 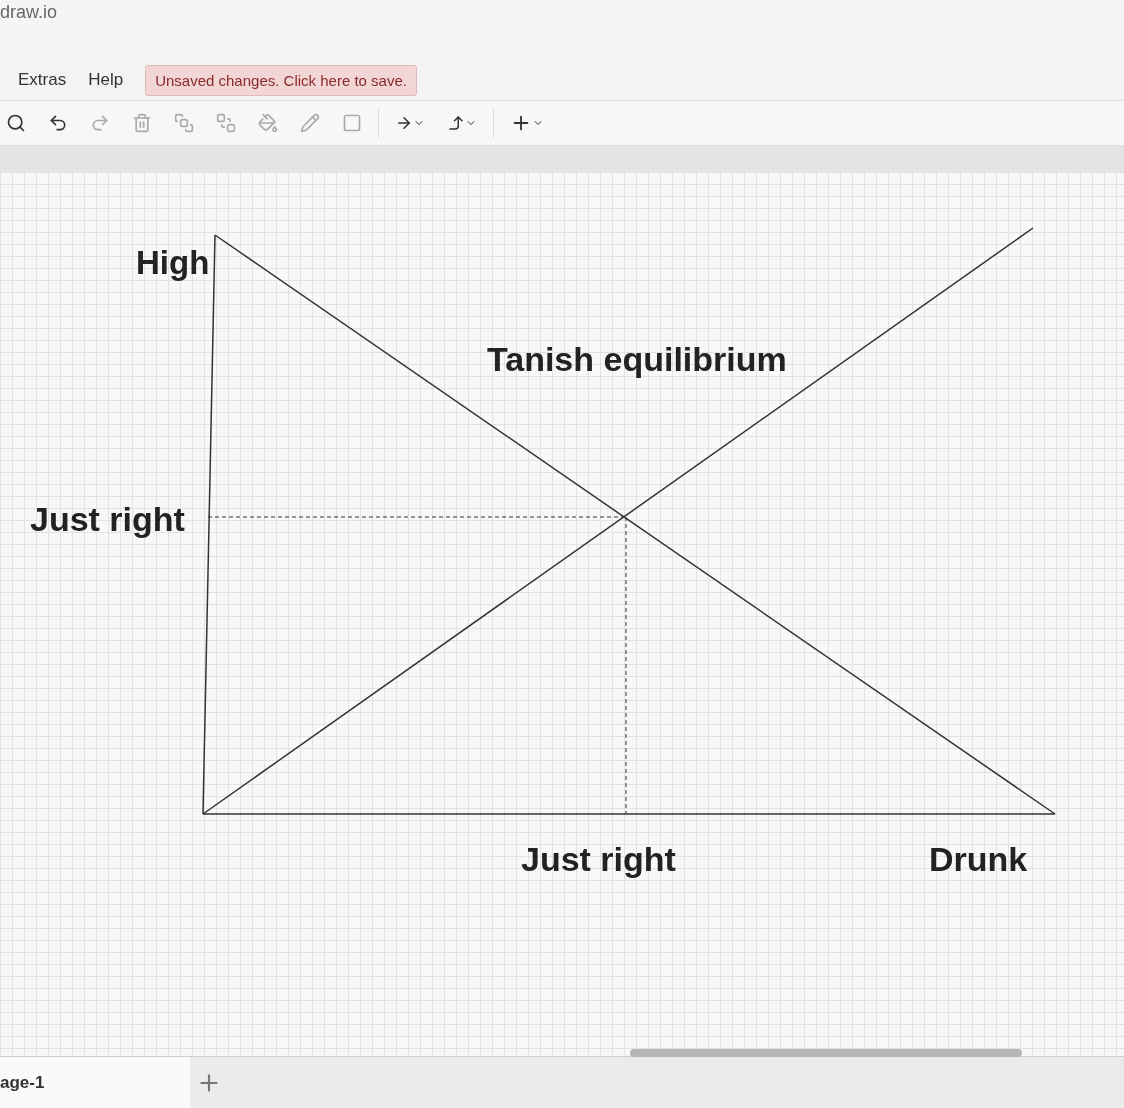 What do you see at coordinates (42, 80) in the screenshot?
I see `menu-item: Extras` at bounding box center [42, 80].